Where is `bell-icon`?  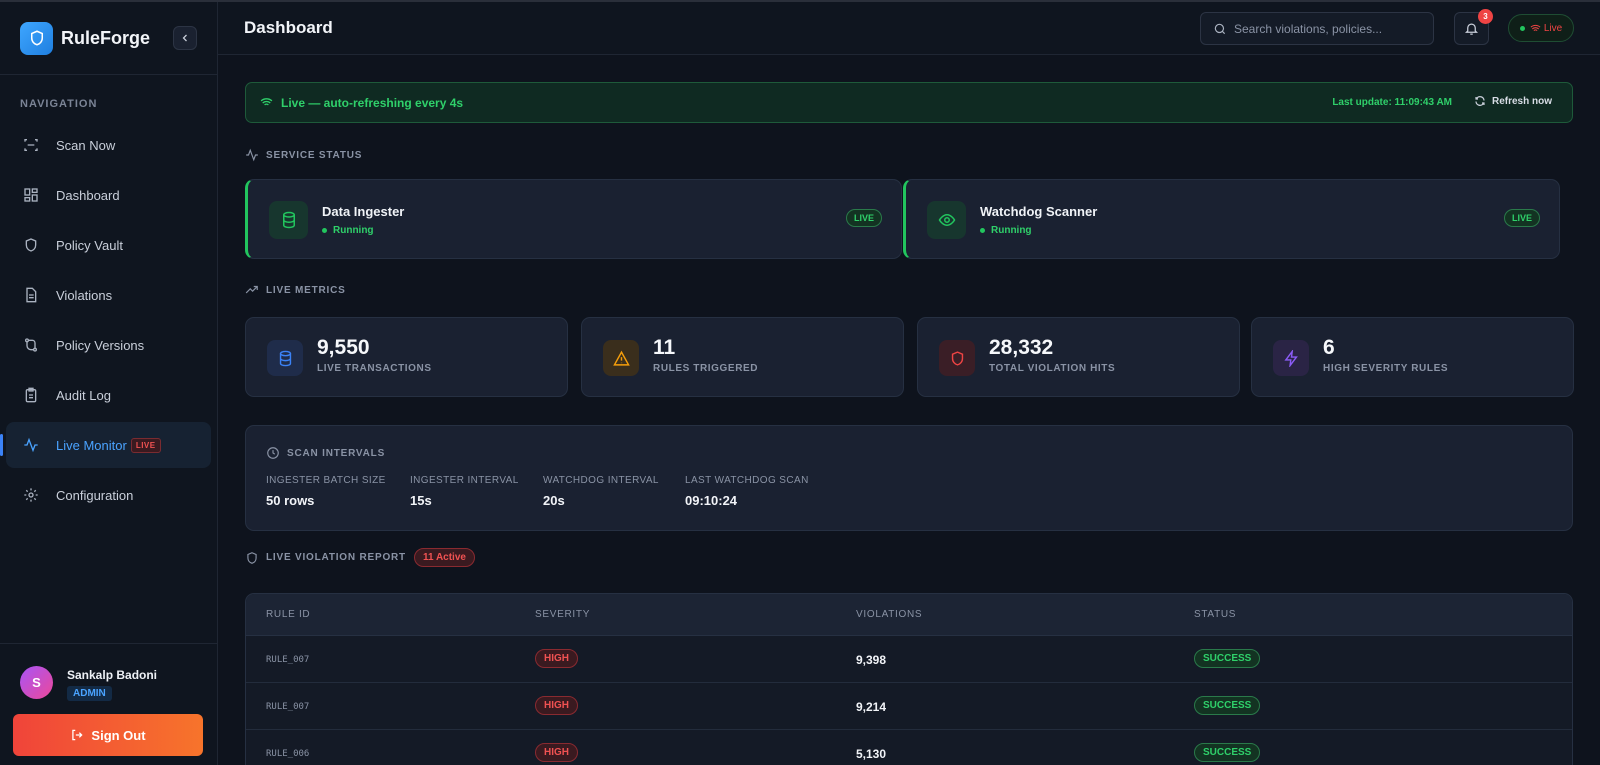 bell-icon is located at coordinates (1471, 29).